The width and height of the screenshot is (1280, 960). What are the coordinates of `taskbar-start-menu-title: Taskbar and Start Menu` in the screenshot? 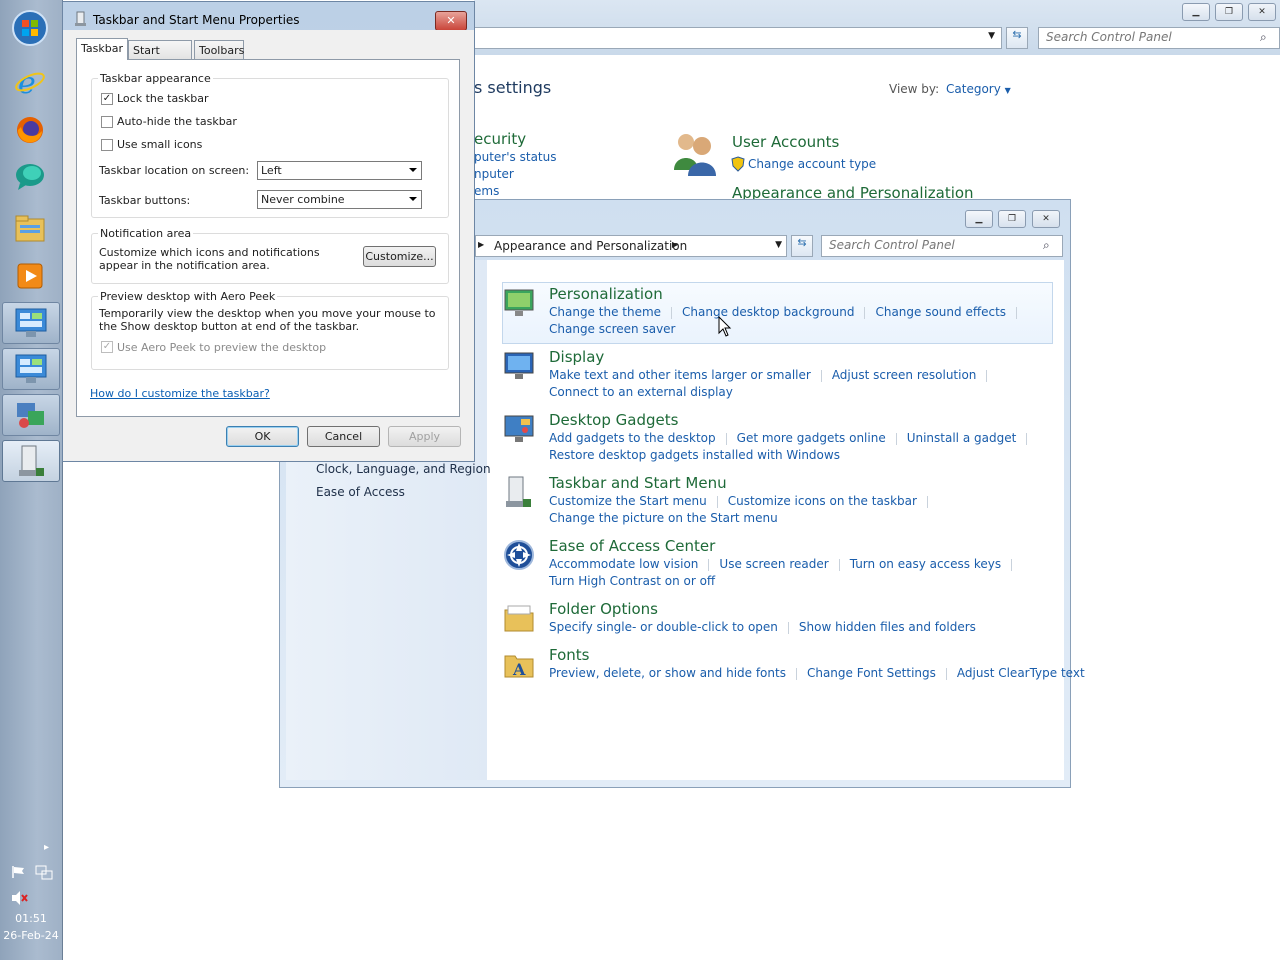 It's located at (638, 483).